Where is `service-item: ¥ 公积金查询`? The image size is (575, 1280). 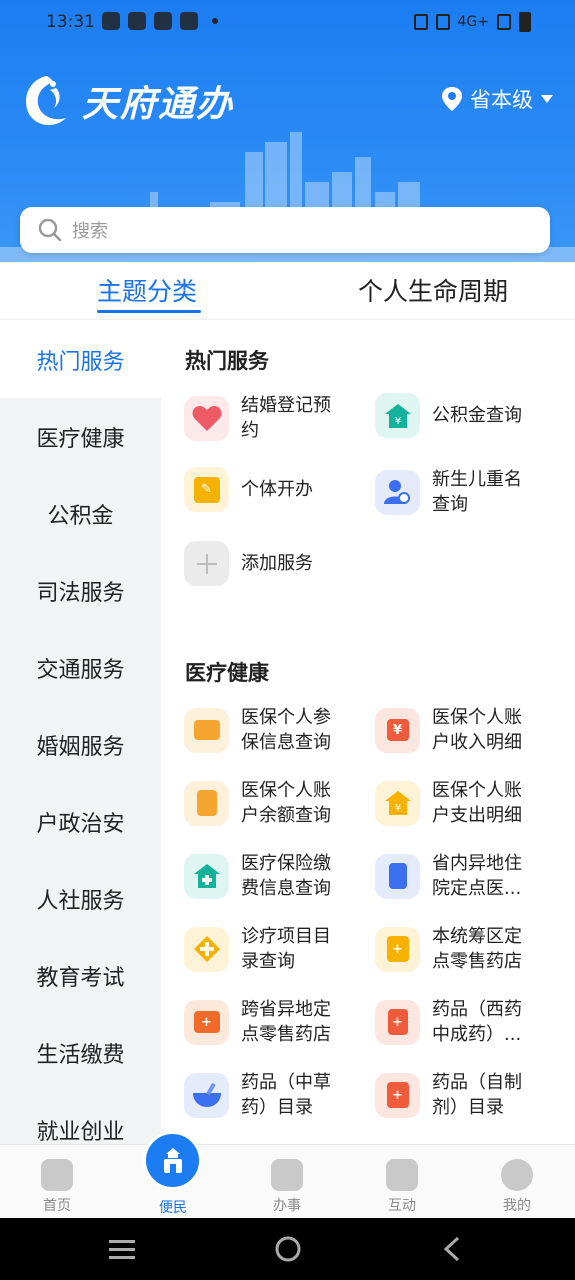
service-item: ¥ 公积金查询 is located at coordinates (453, 415).